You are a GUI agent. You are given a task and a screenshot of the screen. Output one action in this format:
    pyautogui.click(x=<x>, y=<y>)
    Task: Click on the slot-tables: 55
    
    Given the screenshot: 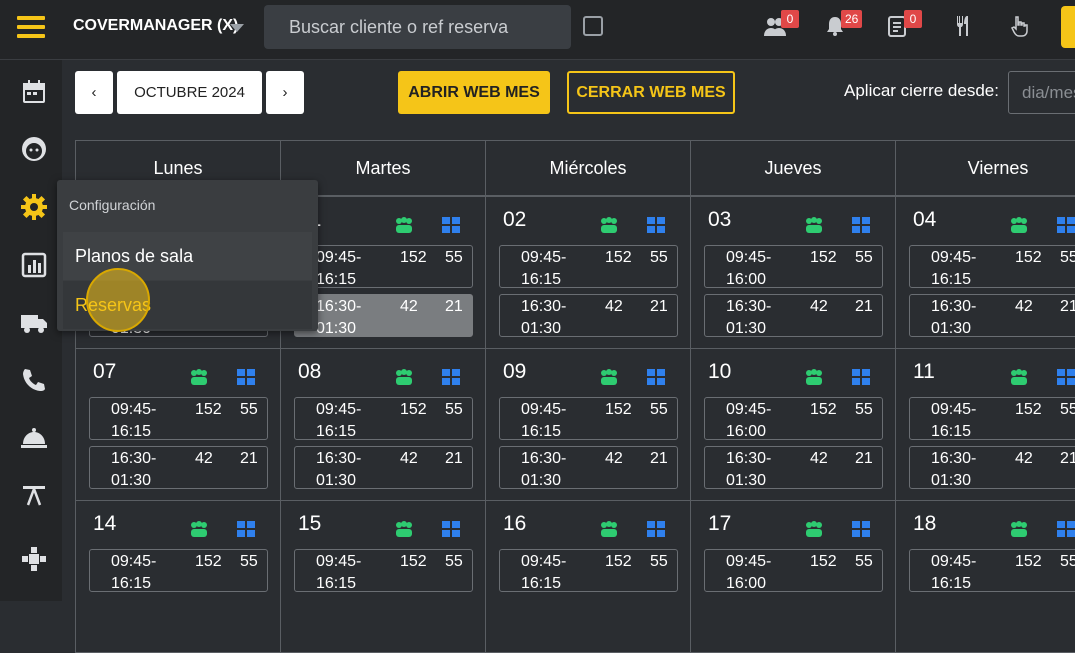 What is the action you would take?
    pyautogui.click(x=864, y=257)
    